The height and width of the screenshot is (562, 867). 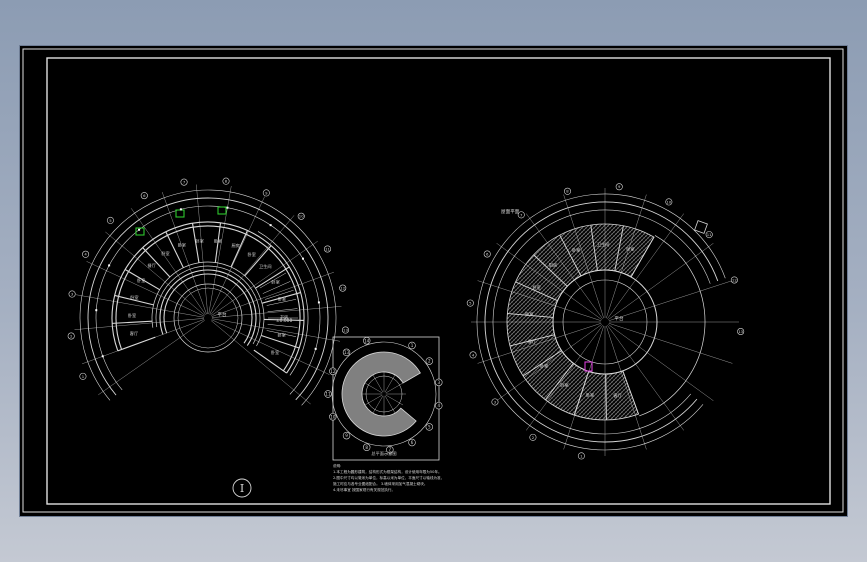 What do you see at coordinates (235, 245) in the screenshot?
I see `room-label: 厨房` at bounding box center [235, 245].